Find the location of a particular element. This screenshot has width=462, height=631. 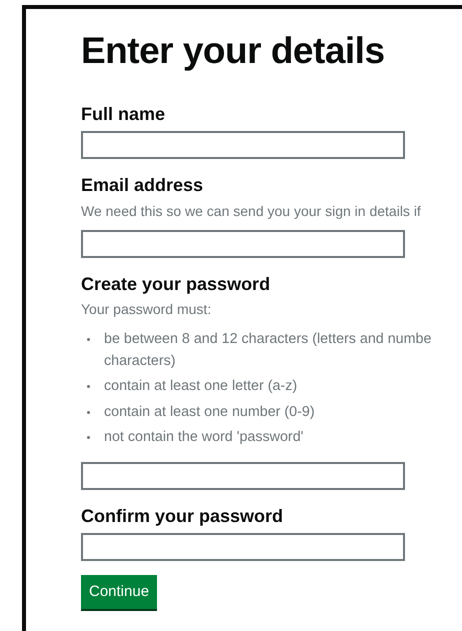

field-label: Email address is located at coordinates (271, 186).